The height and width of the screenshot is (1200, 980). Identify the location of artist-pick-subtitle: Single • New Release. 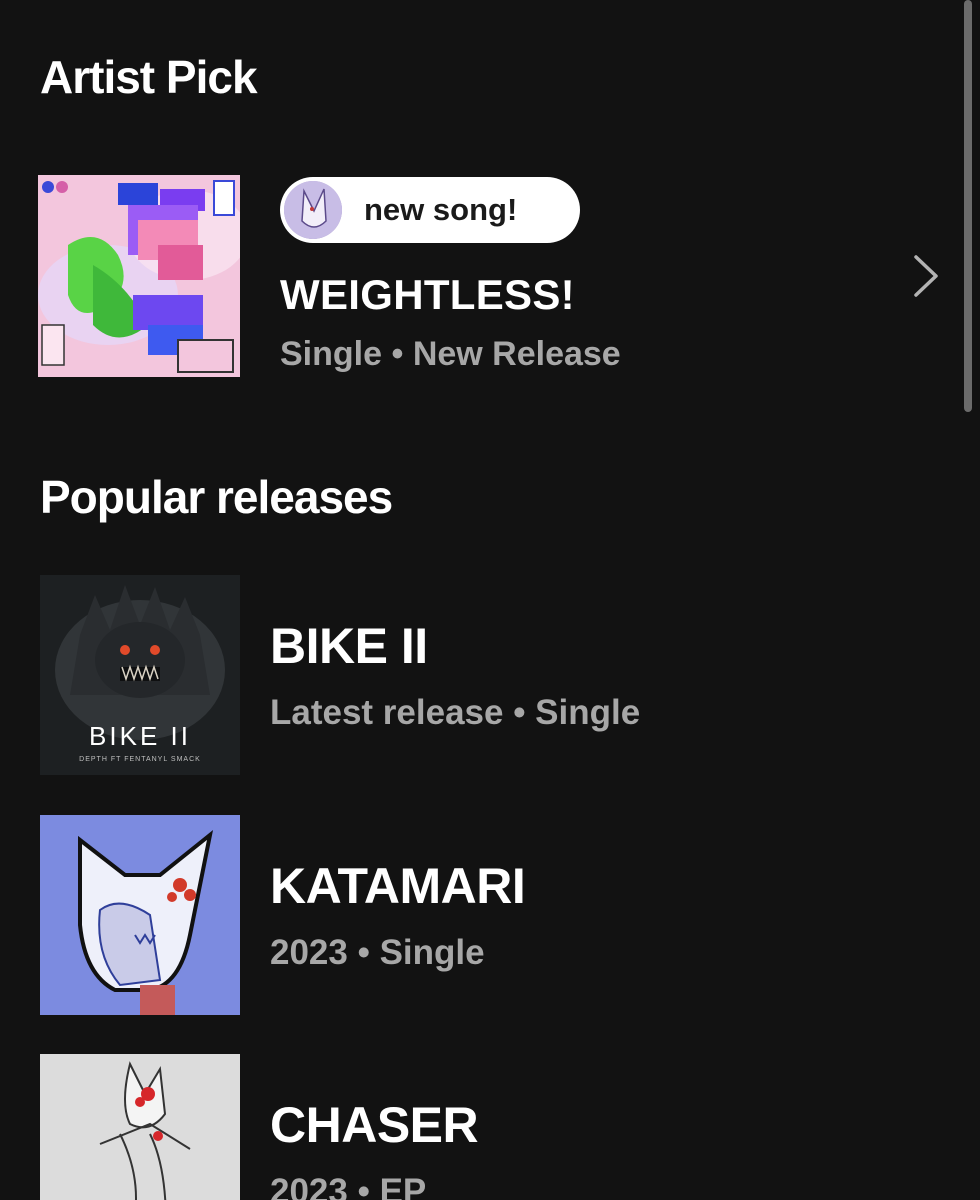
(450, 354).